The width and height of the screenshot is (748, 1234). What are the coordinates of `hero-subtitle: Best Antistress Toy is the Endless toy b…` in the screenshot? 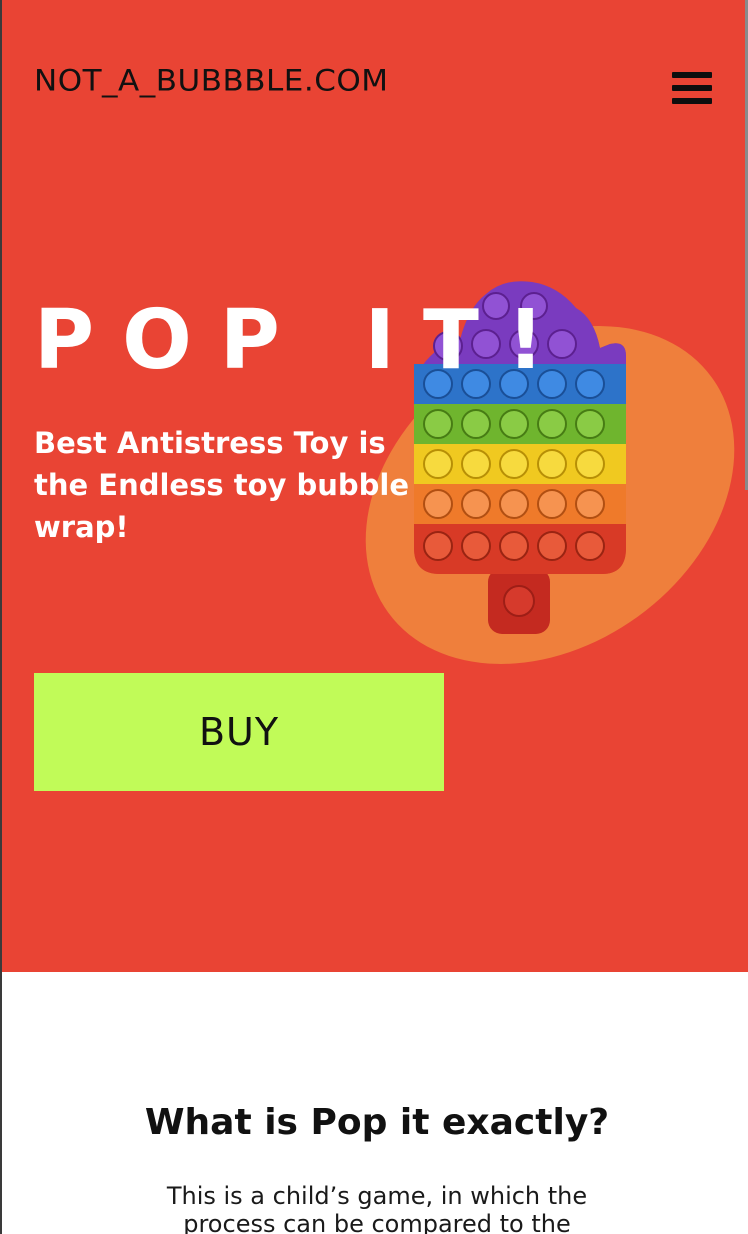 It's located at (222, 485).